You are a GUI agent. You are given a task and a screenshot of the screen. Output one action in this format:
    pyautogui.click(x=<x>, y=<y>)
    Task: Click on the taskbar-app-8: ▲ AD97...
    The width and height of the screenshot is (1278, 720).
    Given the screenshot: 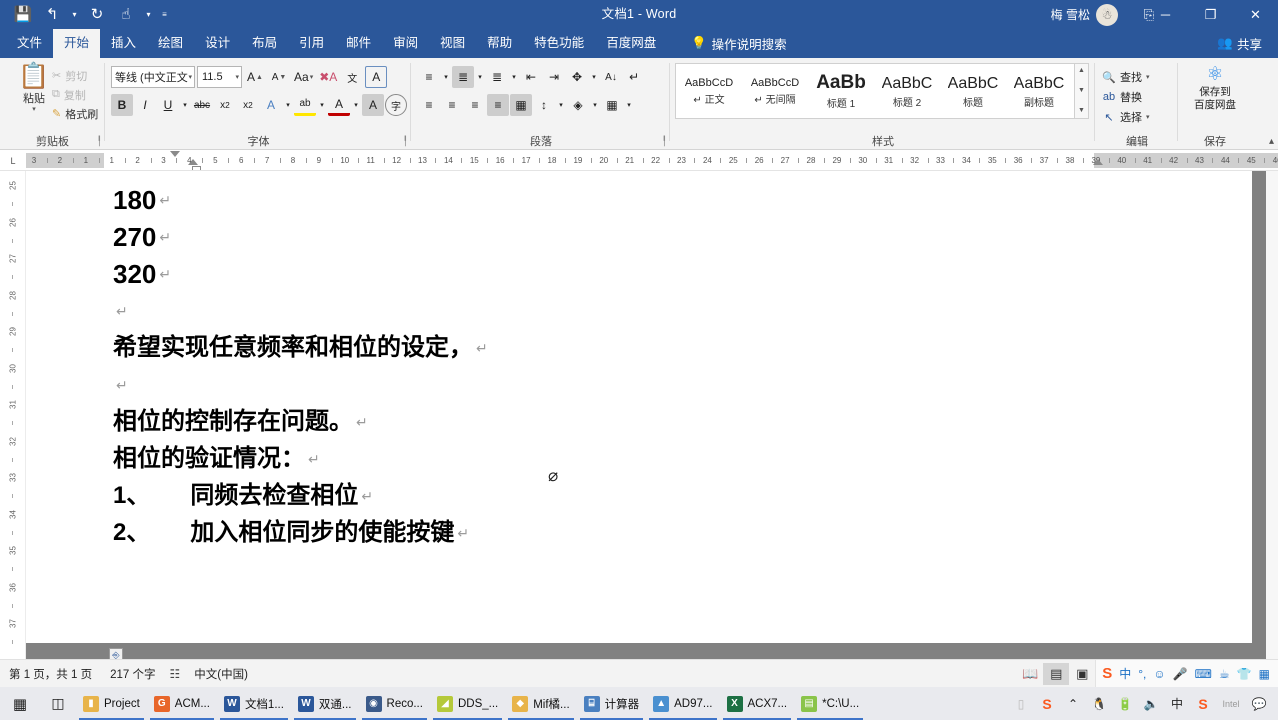 What is the action you would take?
    pyautogui.click(x=682, y=703)
    